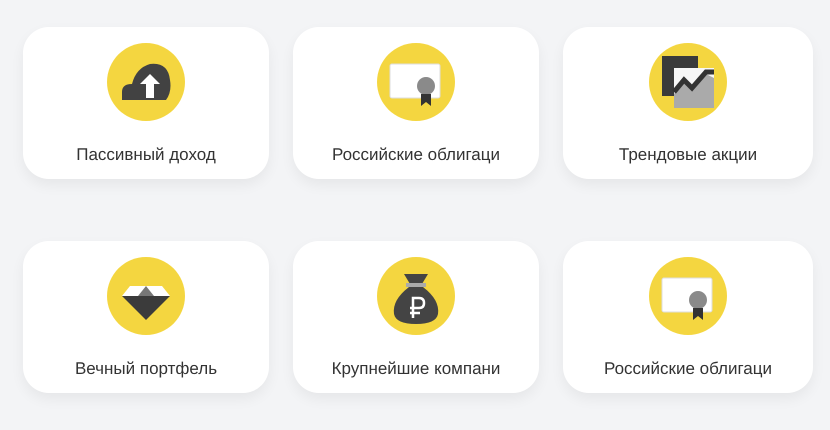  What do you see at coordinates (146, 82) in the screenshot?
I see `cloud-upload-icon` at bounding box center [146, 82].